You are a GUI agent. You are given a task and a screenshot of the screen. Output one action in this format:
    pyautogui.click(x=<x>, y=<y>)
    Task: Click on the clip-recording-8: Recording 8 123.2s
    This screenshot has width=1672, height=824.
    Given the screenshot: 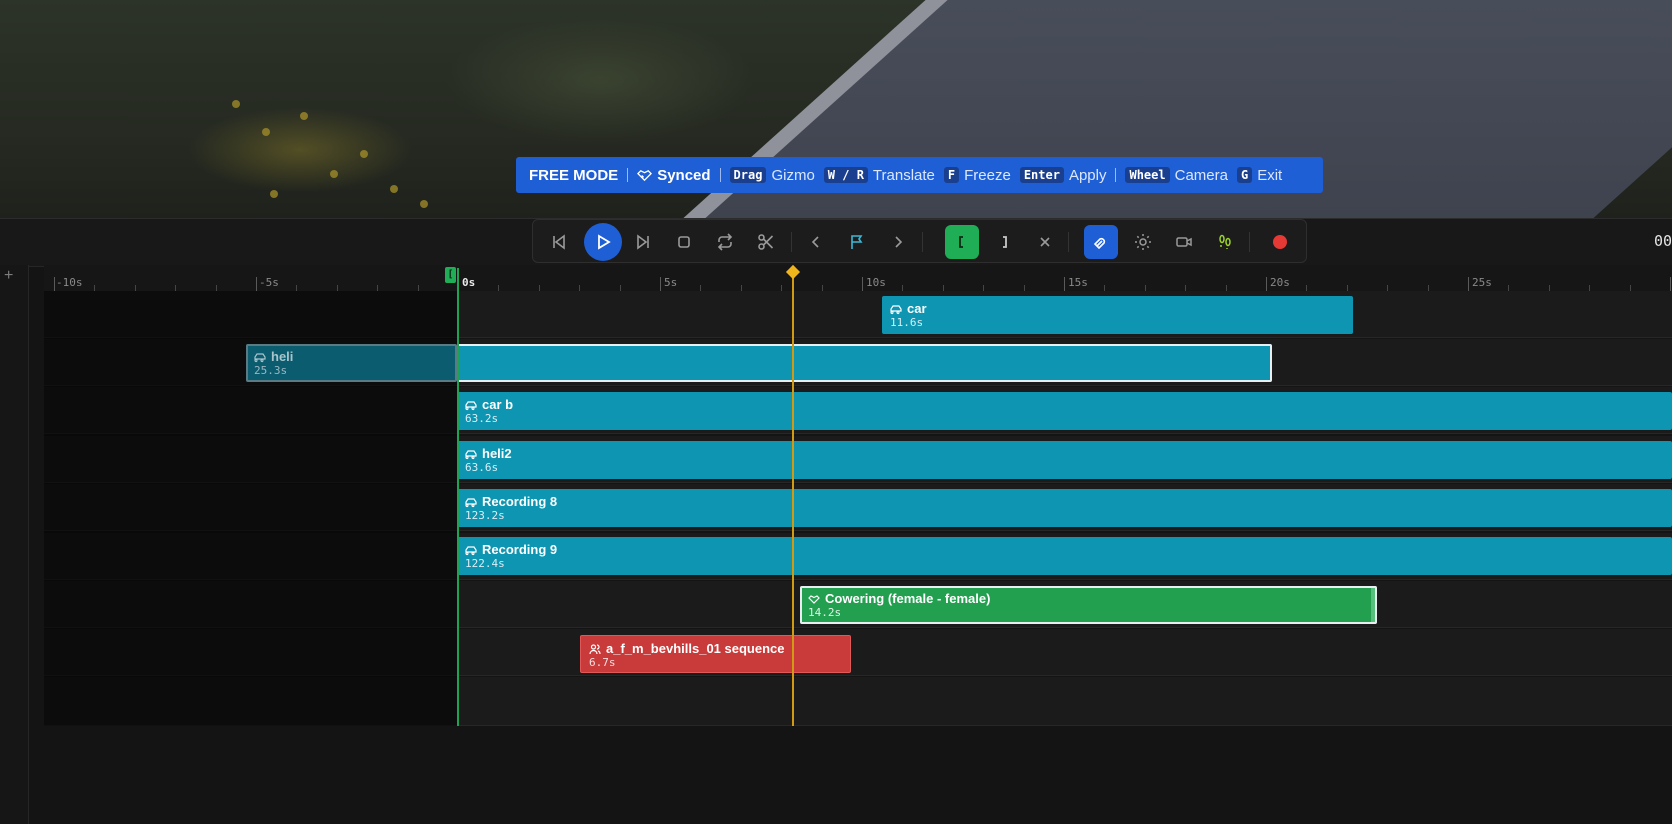 What is the action you would take?
    pyautogui.click(x=1064, y=508)
    